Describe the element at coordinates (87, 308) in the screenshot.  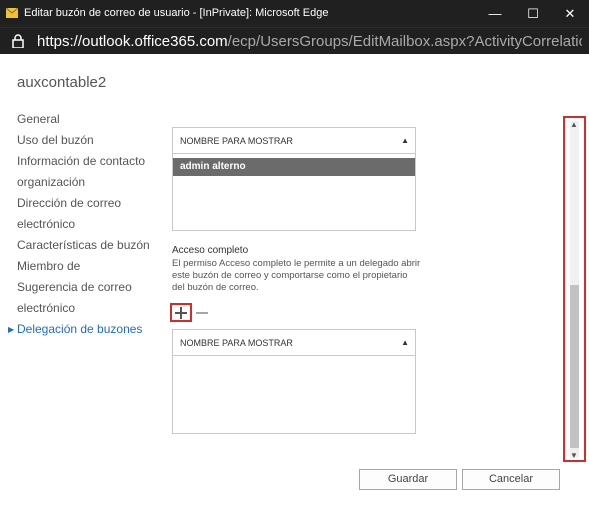
I see `nav-item-mailtip-cont: electrónico` at that location.